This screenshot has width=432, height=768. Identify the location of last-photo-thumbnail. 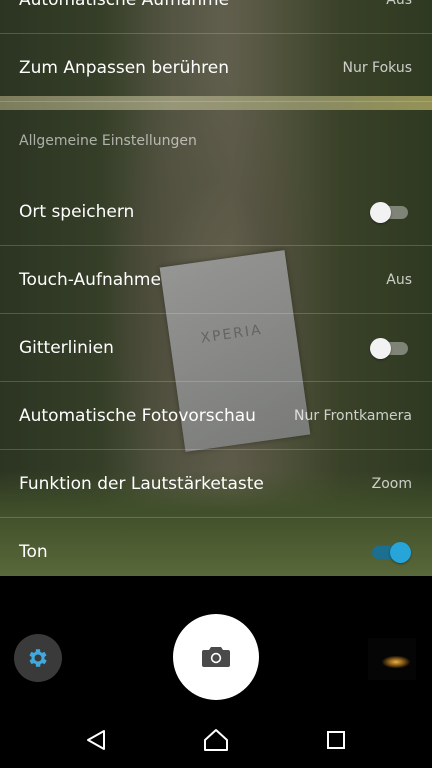
(392, 659).